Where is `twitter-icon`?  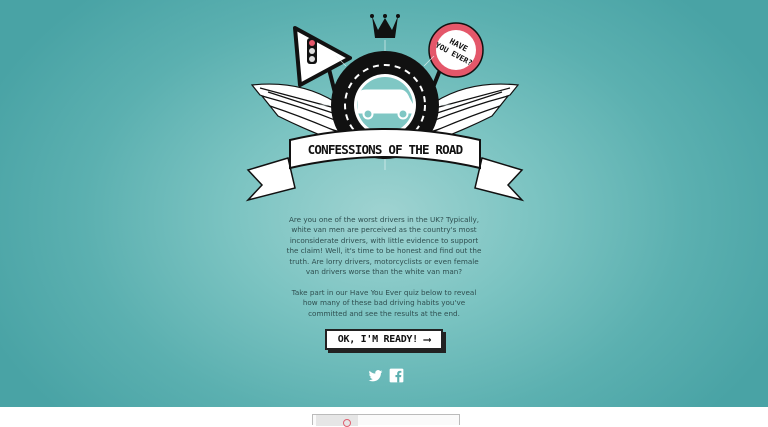 twitter-icon is located at coordinates (375, 375).